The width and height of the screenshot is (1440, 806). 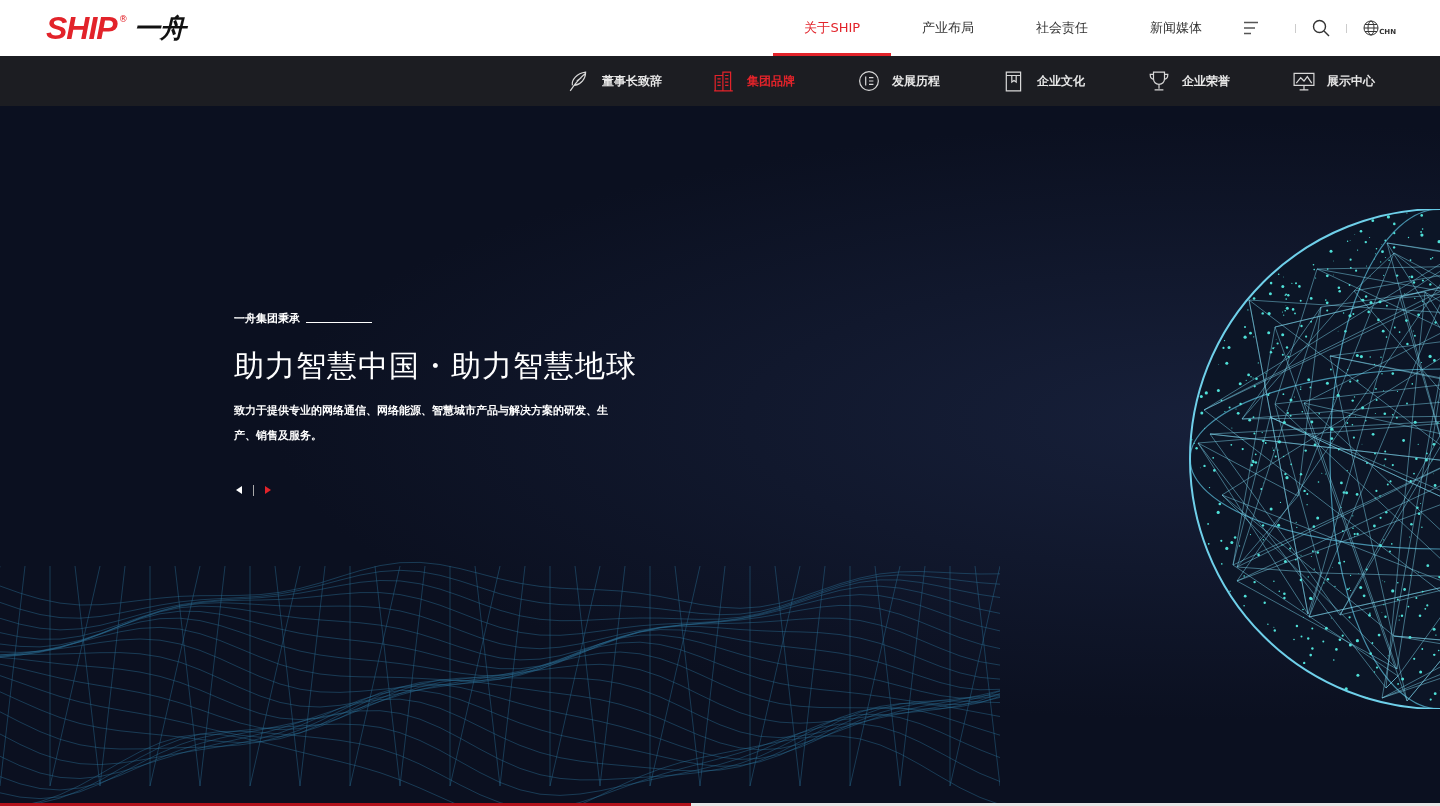 What do you see at coordinates (239, 490) in the screenshot?
I see `prev-button` at bounding box center [239, 490].